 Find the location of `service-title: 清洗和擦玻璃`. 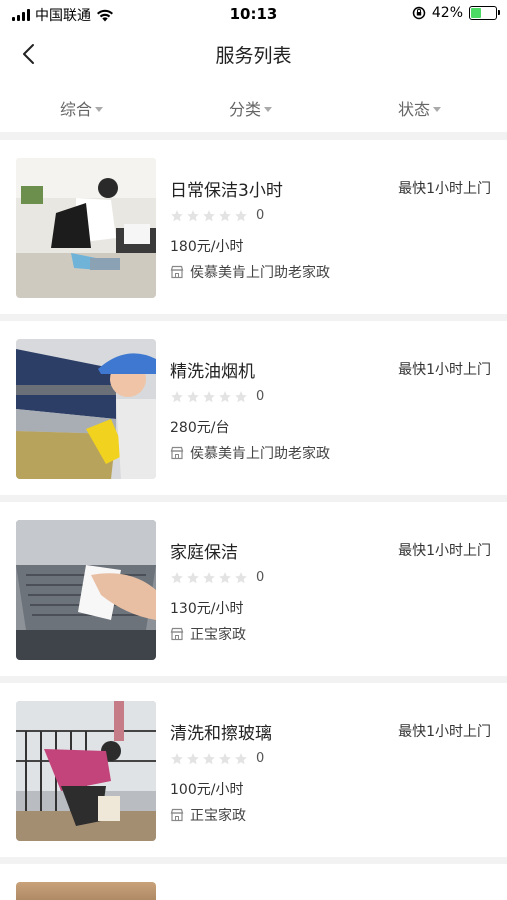

service-title: 清洗和擦玻璃 is located at coordinates (221, 734).